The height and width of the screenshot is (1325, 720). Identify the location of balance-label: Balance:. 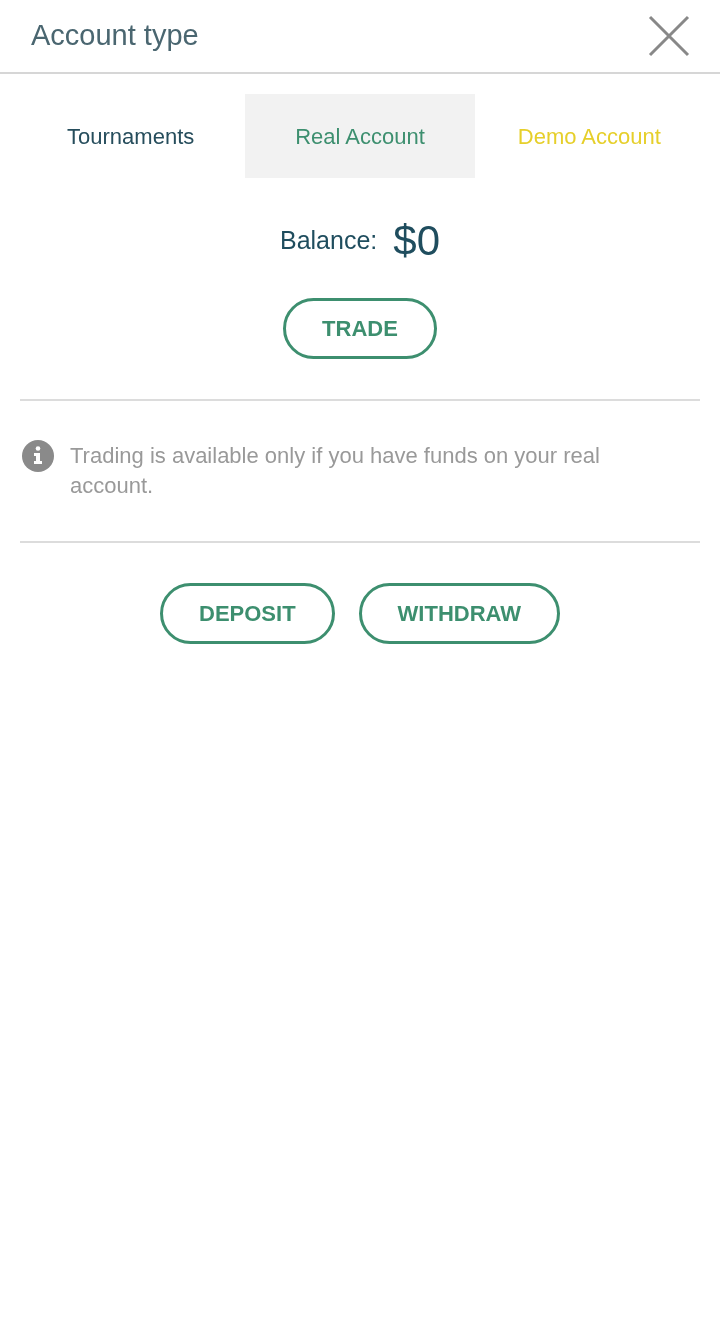
(329, 241).